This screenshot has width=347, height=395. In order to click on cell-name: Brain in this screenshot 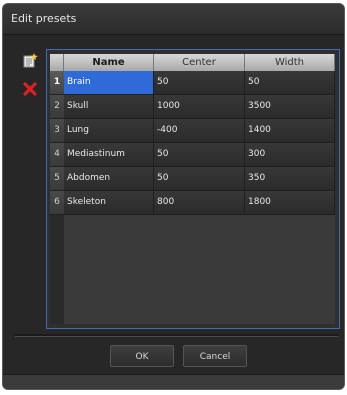, I will do `click(109, 83)`.